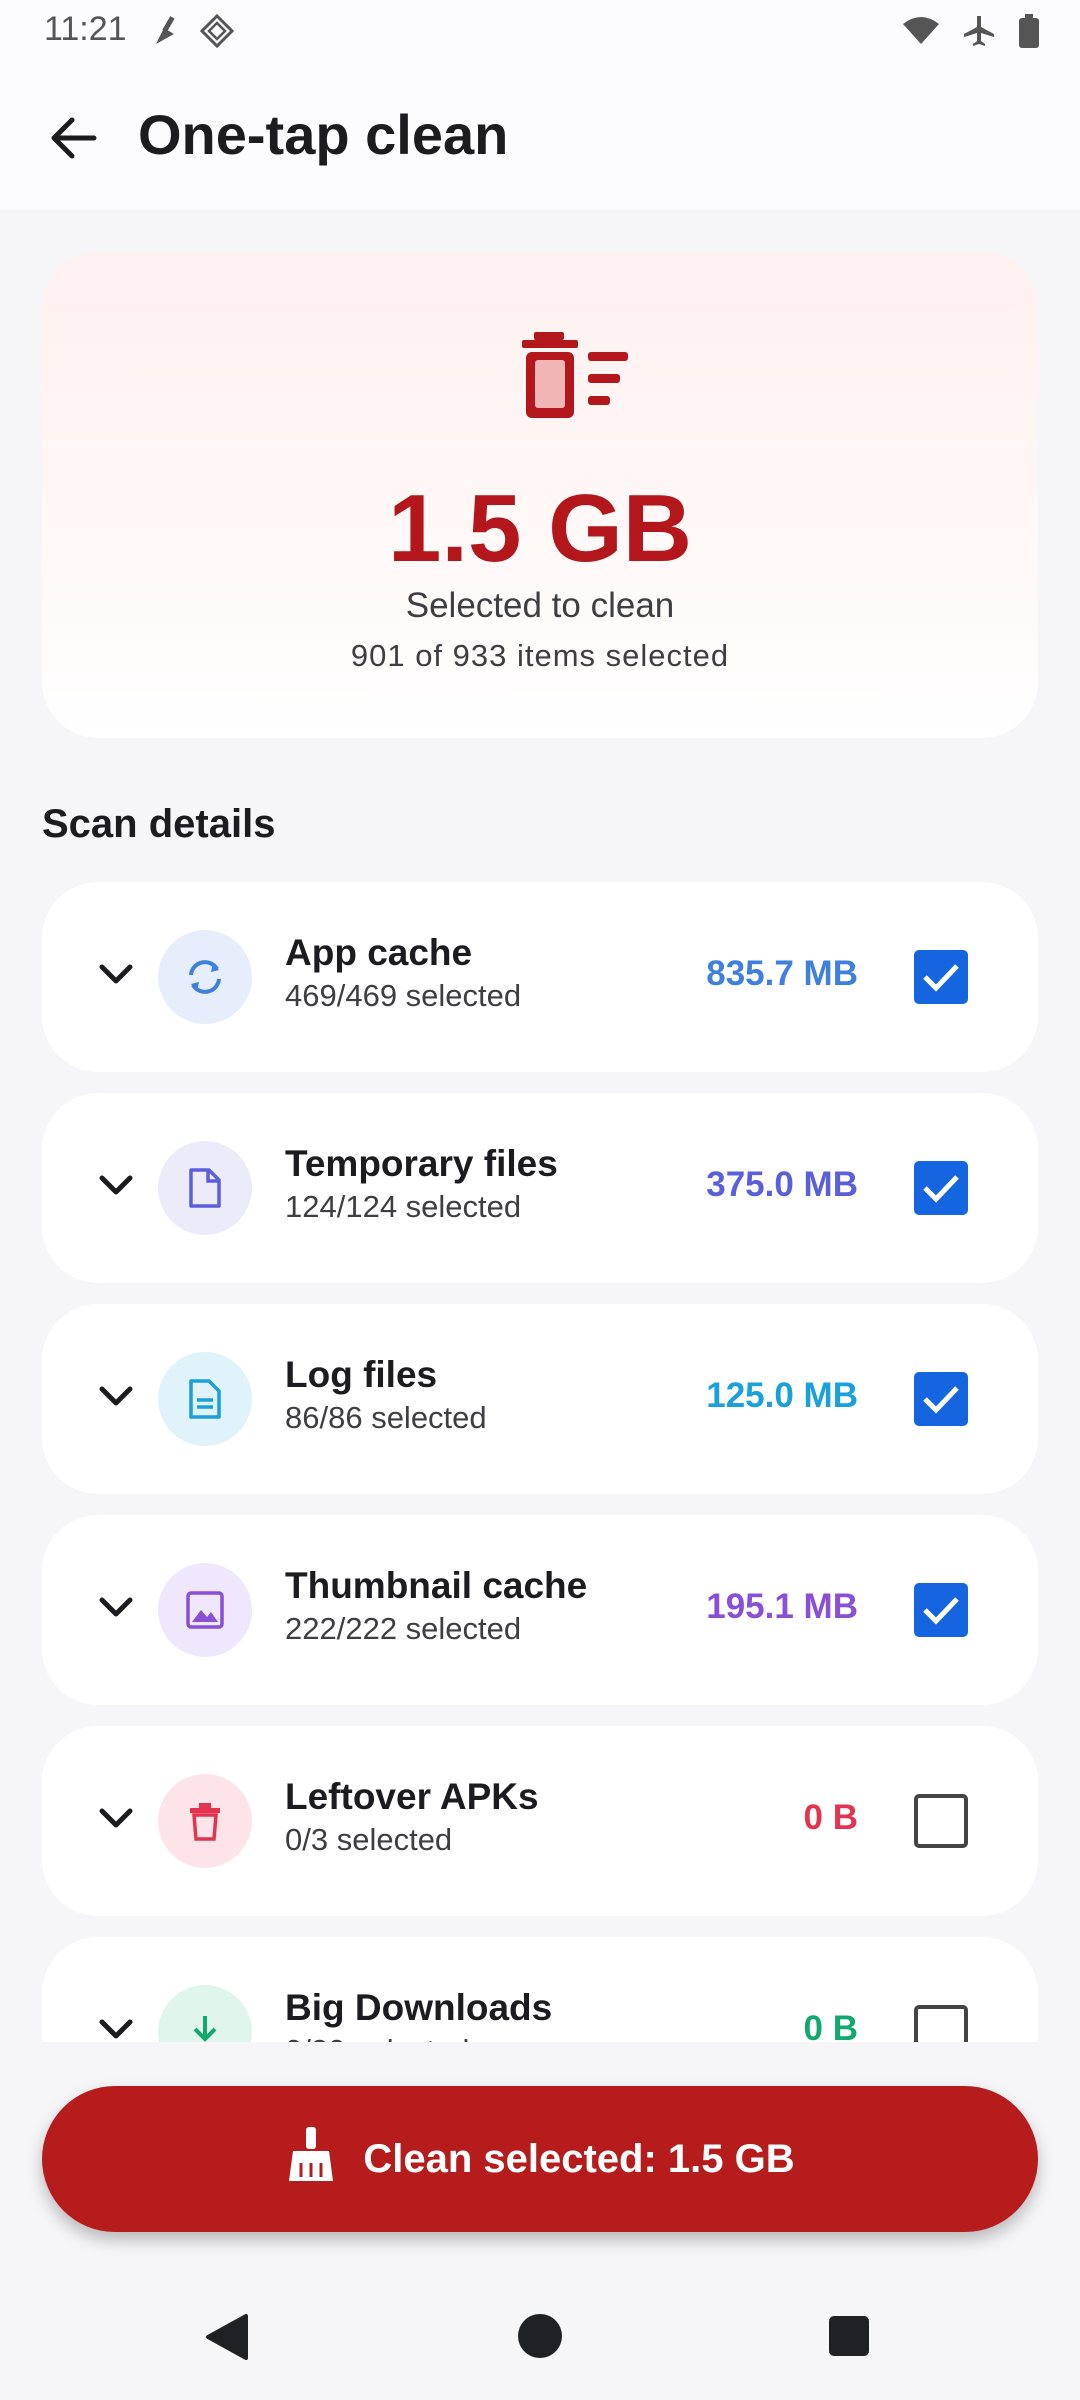 This screenshot has width=1080, height=2400. Describe the element at coordinates (369, 1839) in the screenshot. I see `category-selected-count: 0/3 selected` at that location.